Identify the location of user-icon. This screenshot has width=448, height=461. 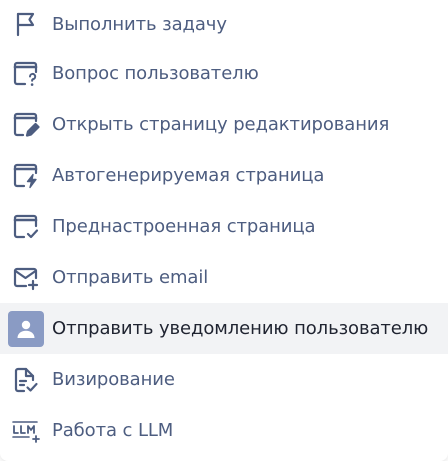
(26, 328).